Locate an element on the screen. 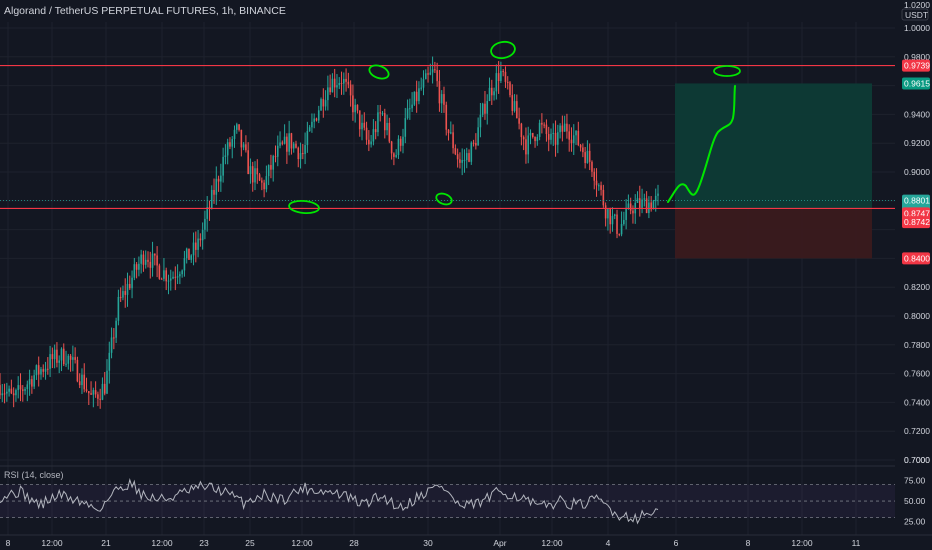 The image size is (932, 550). entry-tag: 0.8742 is located at coordinates (917, 222).